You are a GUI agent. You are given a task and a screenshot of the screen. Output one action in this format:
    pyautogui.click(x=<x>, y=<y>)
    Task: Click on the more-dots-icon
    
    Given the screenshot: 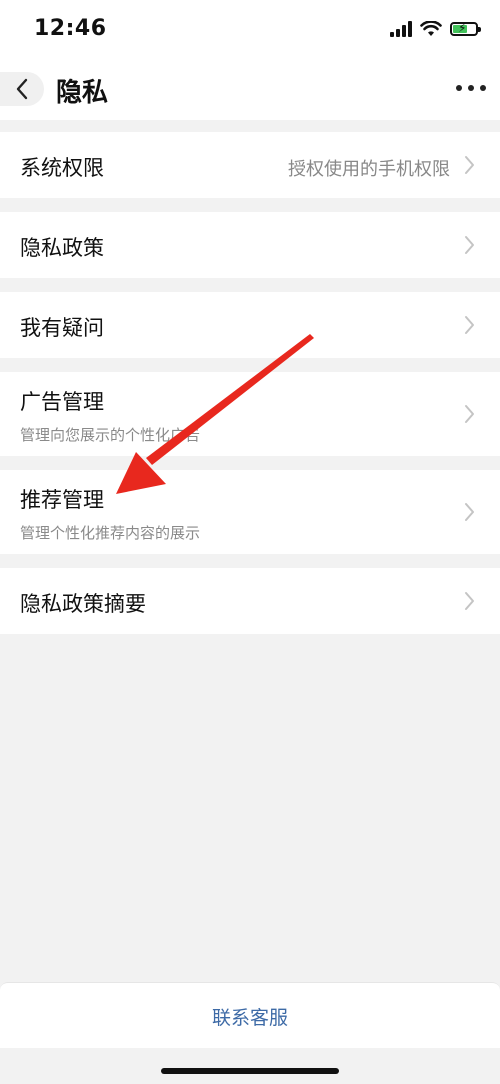 What is the action you would take?
    pyautogui.click(x=459, y=88)
    